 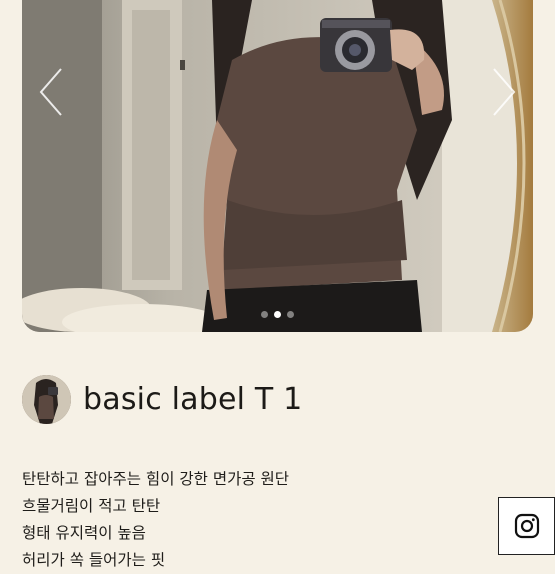 I want to click on avatar, so click(x=46, y=399).